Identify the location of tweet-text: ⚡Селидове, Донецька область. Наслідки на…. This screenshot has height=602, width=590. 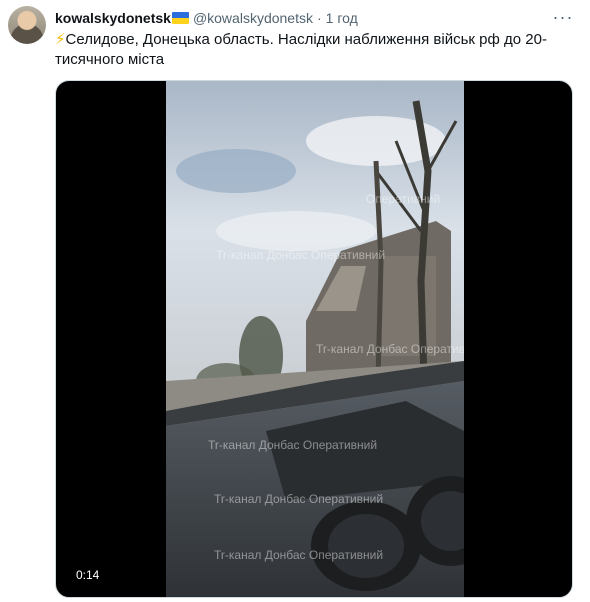
(310, 50).